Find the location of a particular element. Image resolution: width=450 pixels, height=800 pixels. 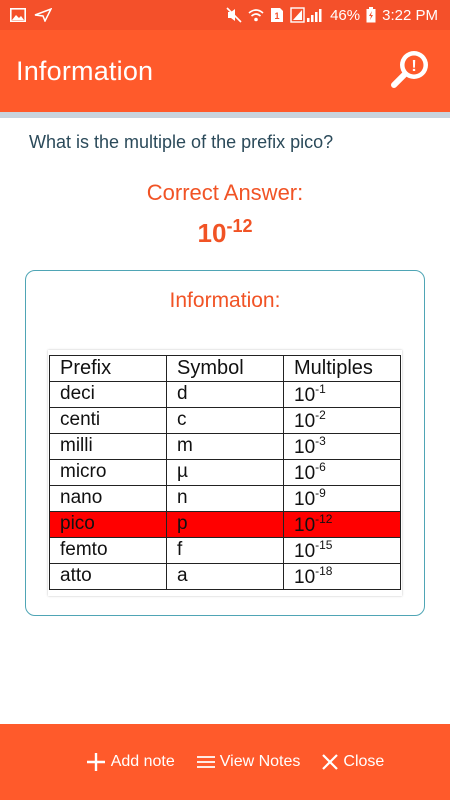

wifi-icon is located at coordinates (256, 15).